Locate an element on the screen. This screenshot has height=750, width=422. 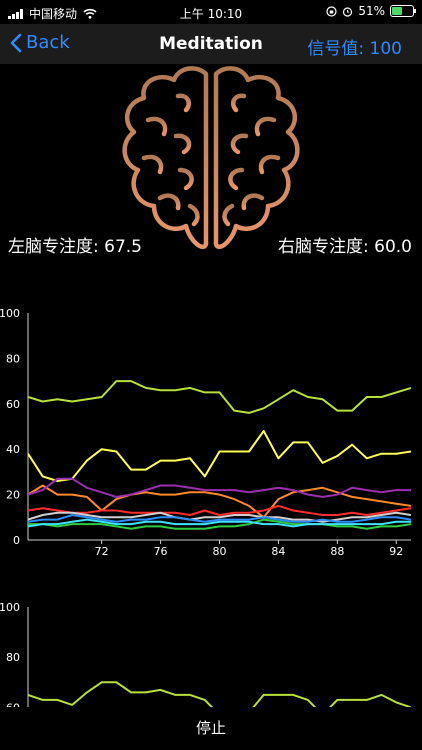
alarm-icon is located at coordinates (348, 11).